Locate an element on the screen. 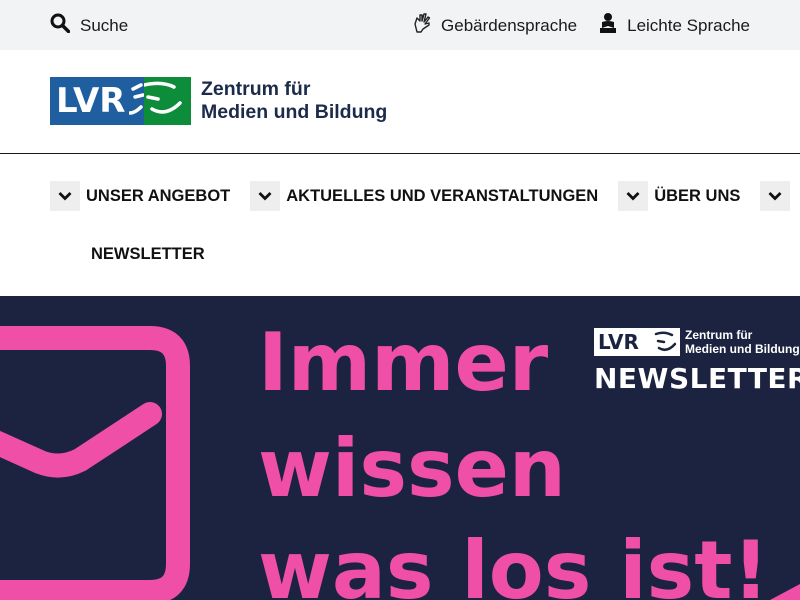 The height and width of the screenshot is (600, 800). badge-title-line1: Zentrum für is located at coordinates (719, 335).